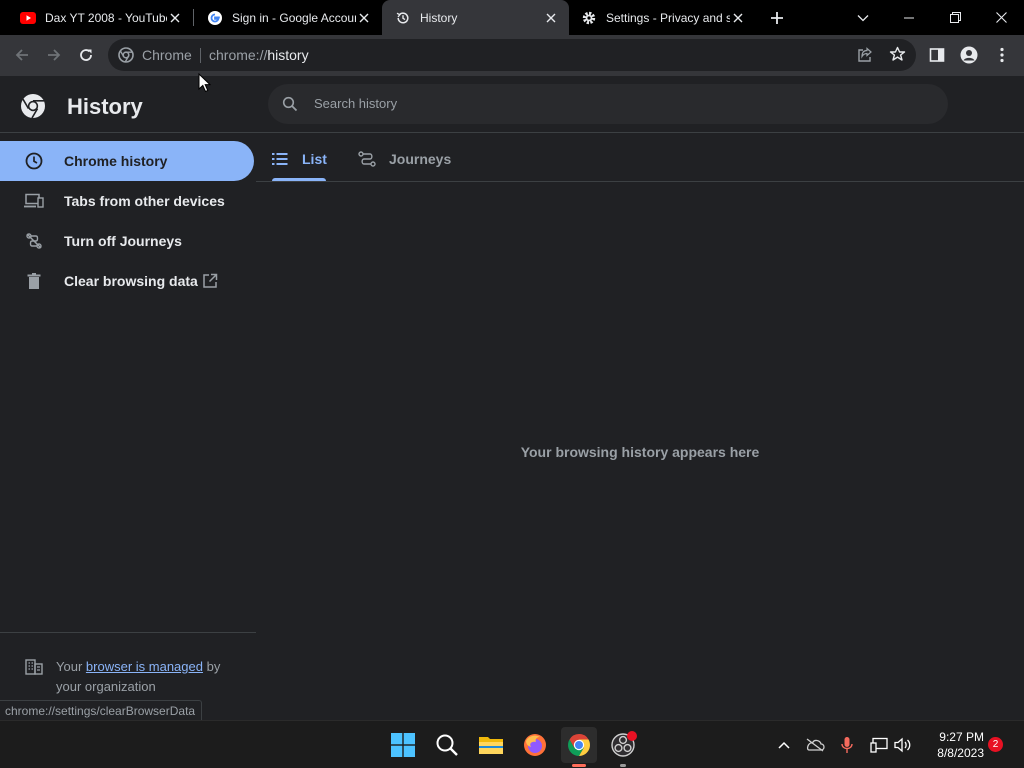 The image size is (1024, 768). I want to click on tab-settings: Settings - Privacy and security, so click(658, 17).